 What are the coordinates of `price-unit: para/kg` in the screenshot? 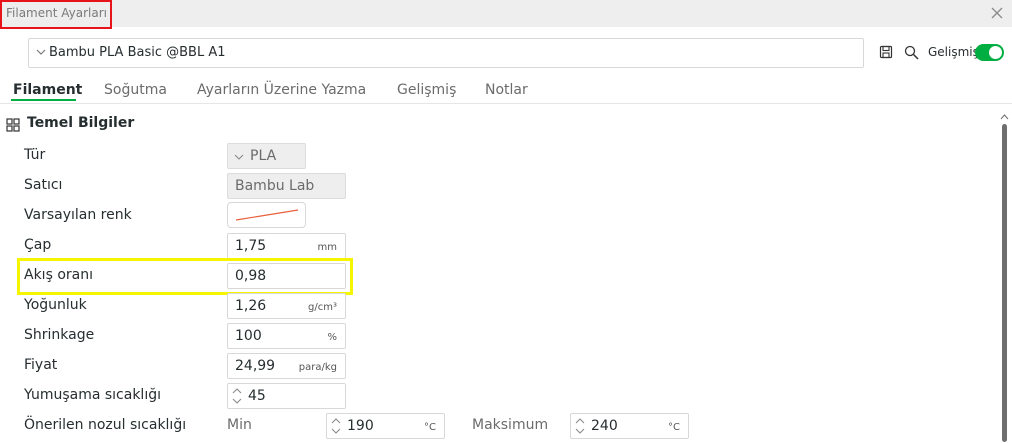 It's located at (317, 367).